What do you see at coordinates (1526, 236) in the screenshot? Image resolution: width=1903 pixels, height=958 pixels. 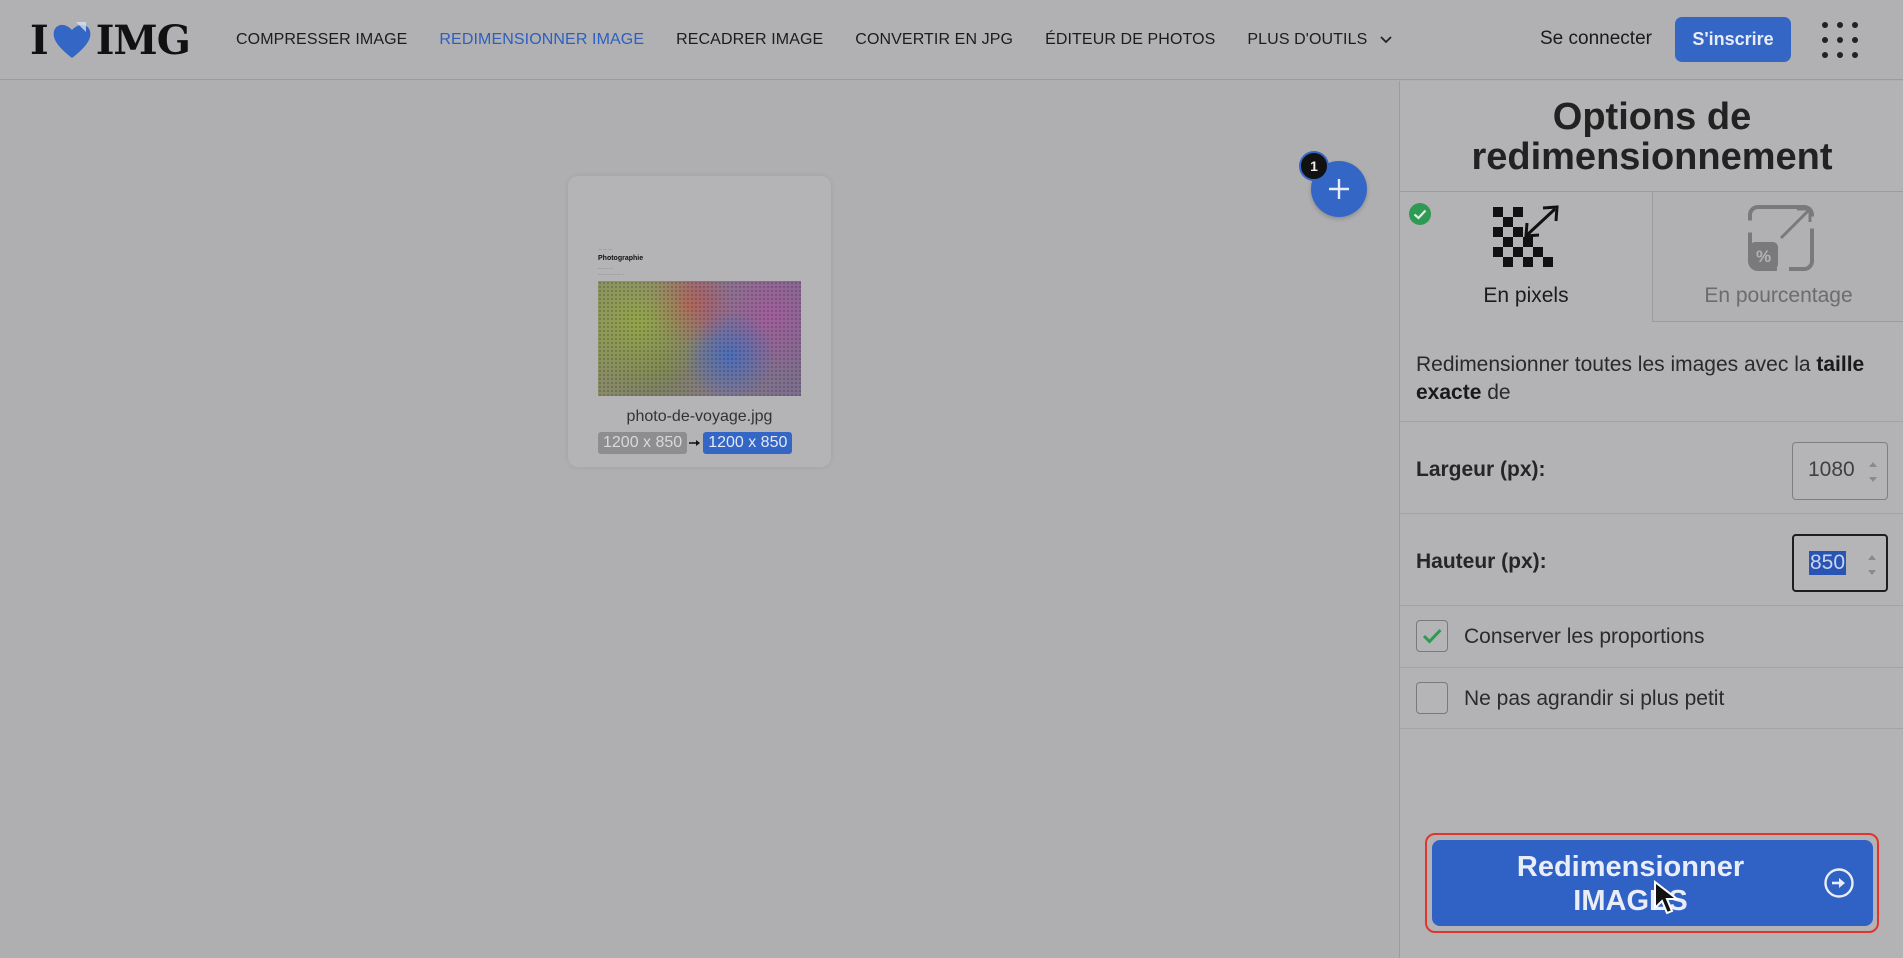 I see `pixels-resize-icon` at bounding box center [1526, 236].